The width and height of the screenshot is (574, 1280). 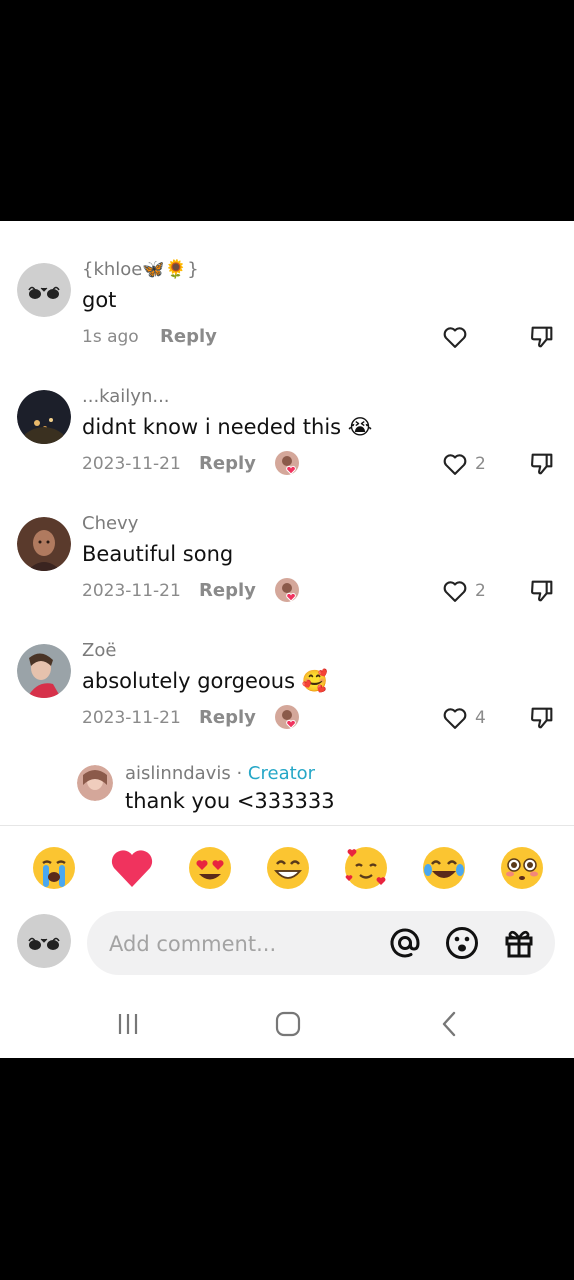 I want to click on comment-text: didnt know i needed this 😭, so click(x=227, y=427).